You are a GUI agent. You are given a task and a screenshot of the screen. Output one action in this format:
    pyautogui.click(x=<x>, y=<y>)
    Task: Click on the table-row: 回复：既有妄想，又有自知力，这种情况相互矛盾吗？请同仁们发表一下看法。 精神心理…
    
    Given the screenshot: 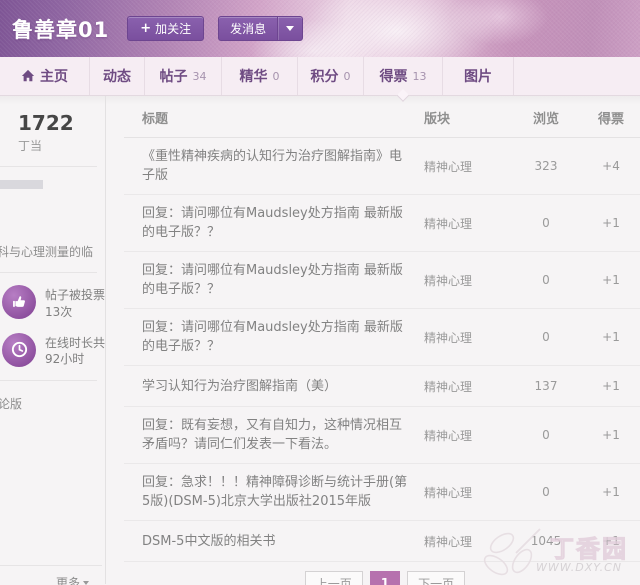 What is the action you would take?
    pyautogui.click(x=382, y=435)
    